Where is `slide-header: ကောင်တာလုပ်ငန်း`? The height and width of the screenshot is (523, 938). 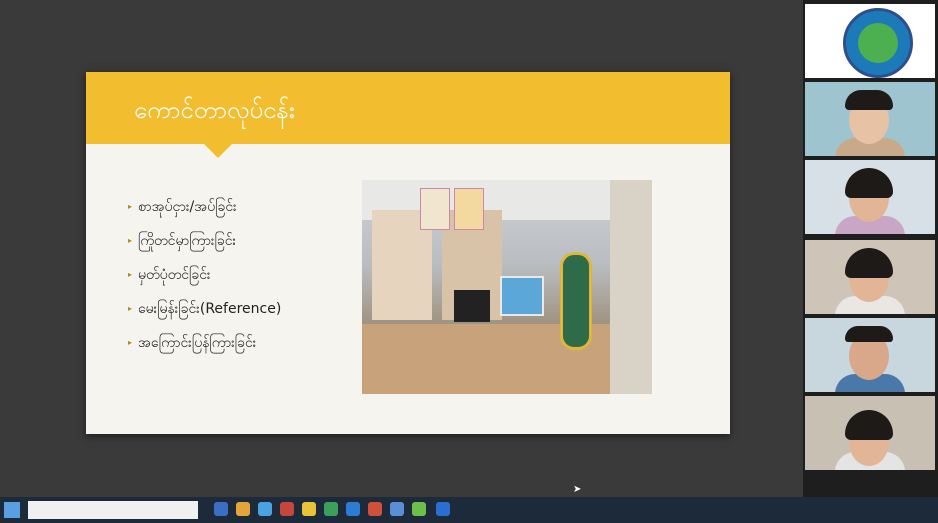 slide-header: ကောင်တာလုပ်ငန်း is located at coordinates (408, 115).